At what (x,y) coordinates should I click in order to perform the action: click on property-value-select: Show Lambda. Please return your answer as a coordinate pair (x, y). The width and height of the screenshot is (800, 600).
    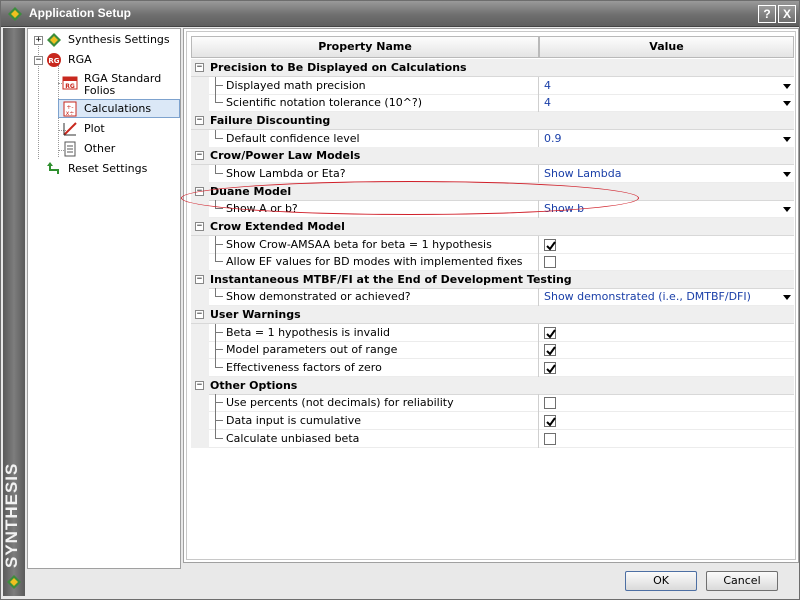
    Looking at the image, I should click on (582, 173).